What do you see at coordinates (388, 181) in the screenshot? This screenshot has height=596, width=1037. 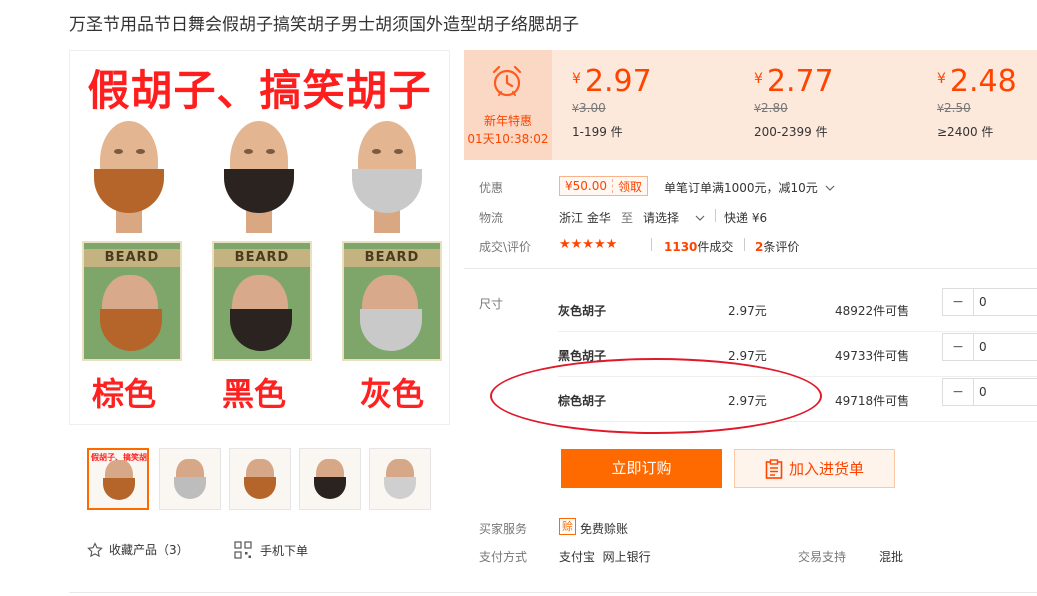 I see `mannequin-head-gray` at bounding box center [388, 181].